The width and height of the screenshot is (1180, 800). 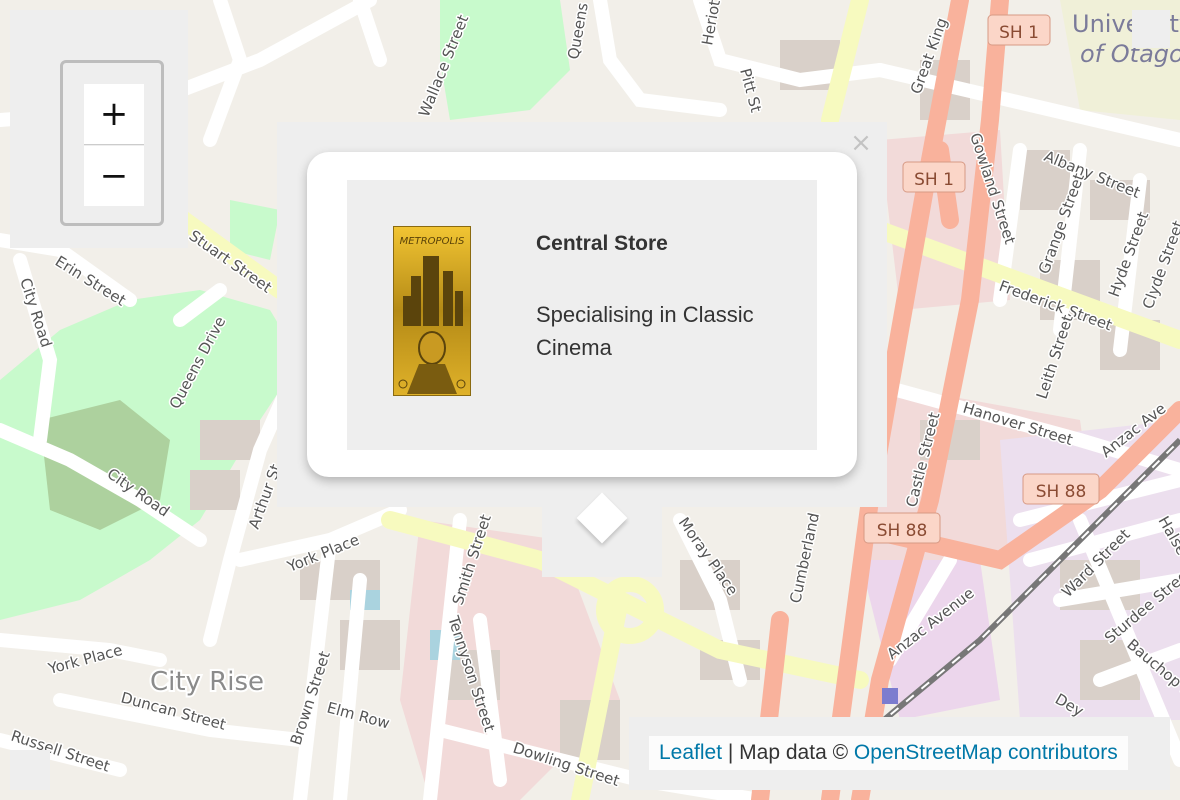 I want to click on zoom-control: + −, so click(x=112, y=143).